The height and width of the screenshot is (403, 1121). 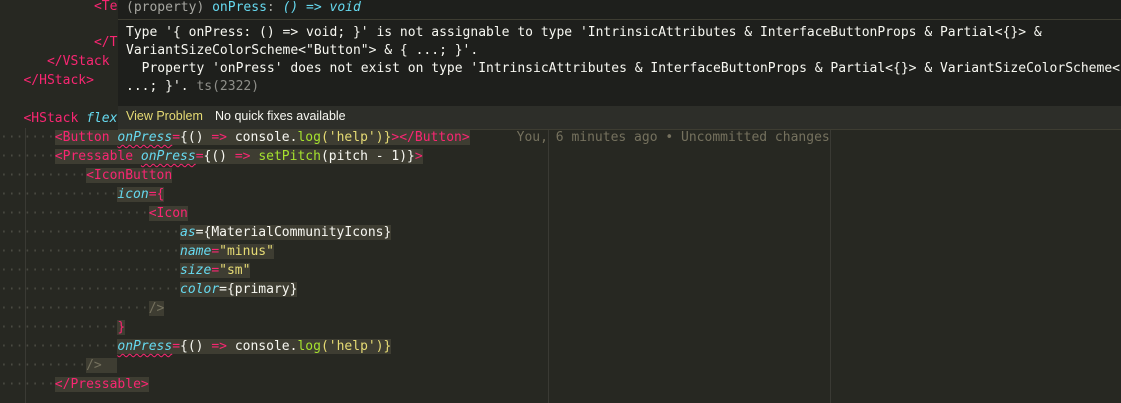 I want to click on code-line: ·······················color={primary}, so click(x=149, y=289).